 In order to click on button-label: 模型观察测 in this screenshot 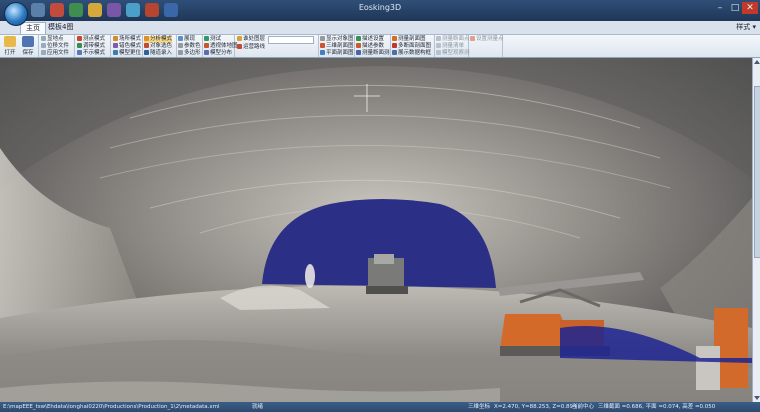, I will do `click(456, 53)`.